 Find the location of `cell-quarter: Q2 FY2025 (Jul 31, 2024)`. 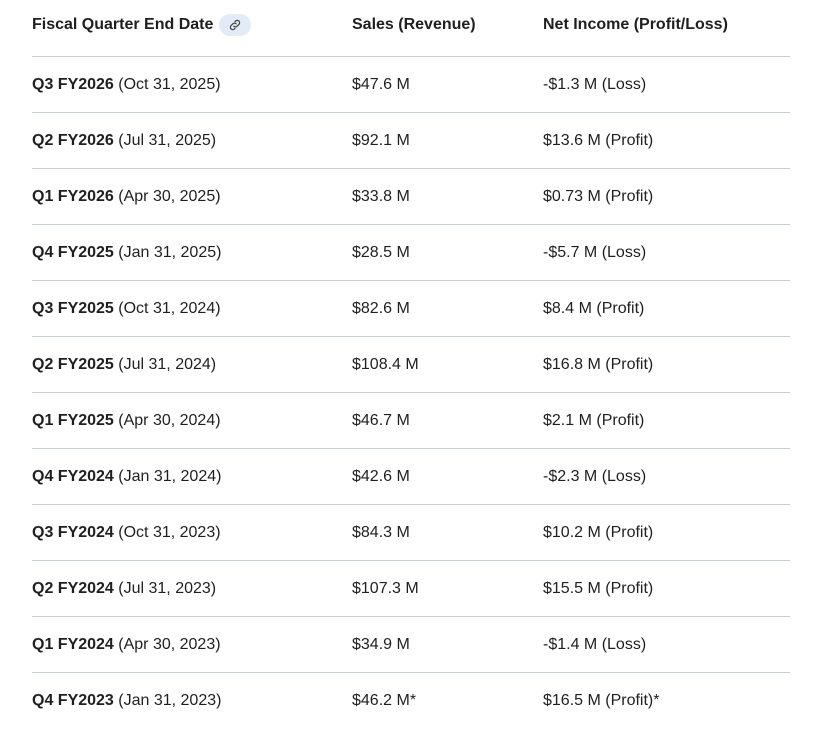

cell-quarter: Q2 FY2025 (Jul 31, 2024) is located at coordinates (192, 364).